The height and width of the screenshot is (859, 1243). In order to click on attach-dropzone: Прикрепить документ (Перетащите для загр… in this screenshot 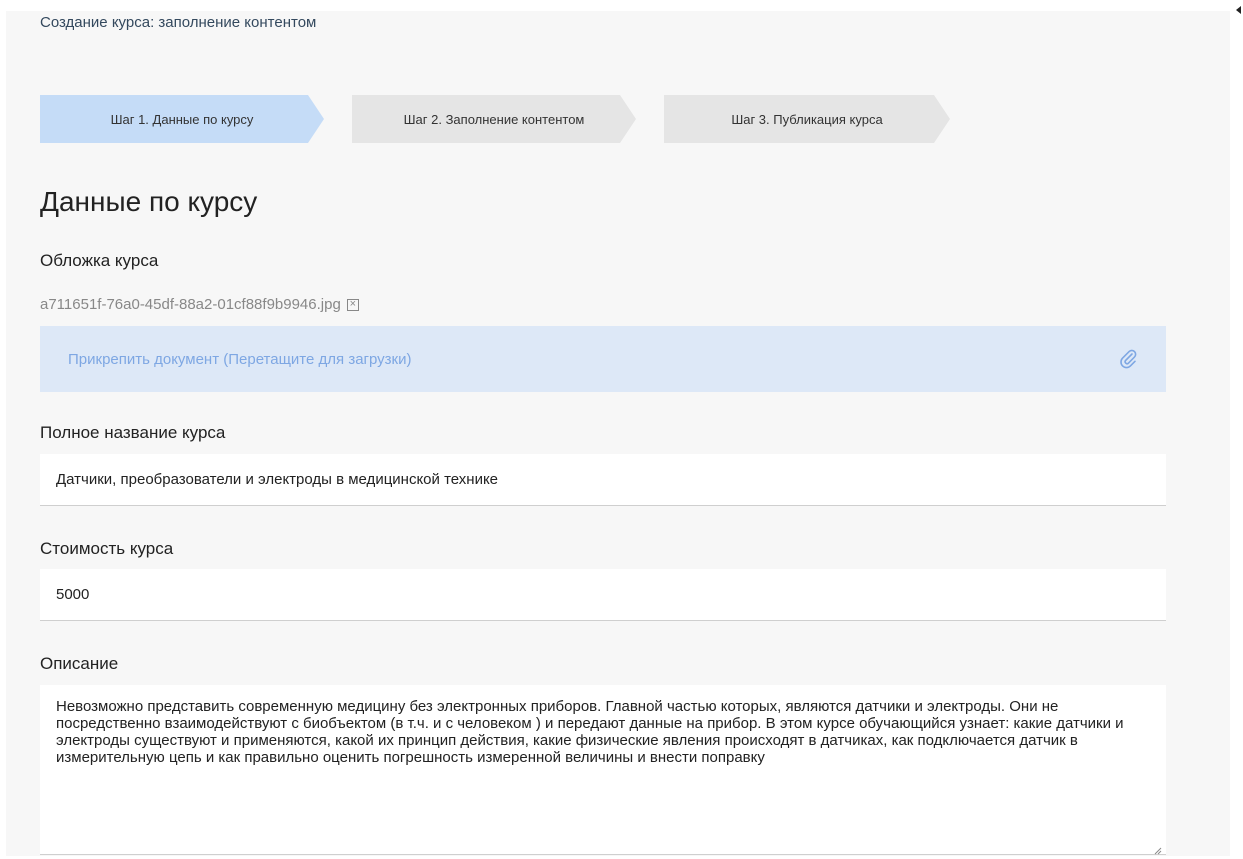, I will do `click(603, 359)`.